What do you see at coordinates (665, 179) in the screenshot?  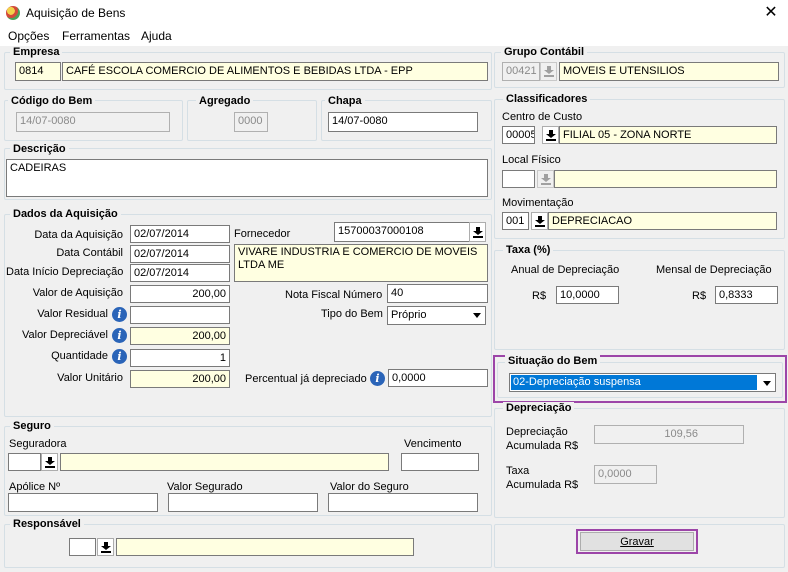 I see `local-fisico-name-field` at bounding box center [665, 179].